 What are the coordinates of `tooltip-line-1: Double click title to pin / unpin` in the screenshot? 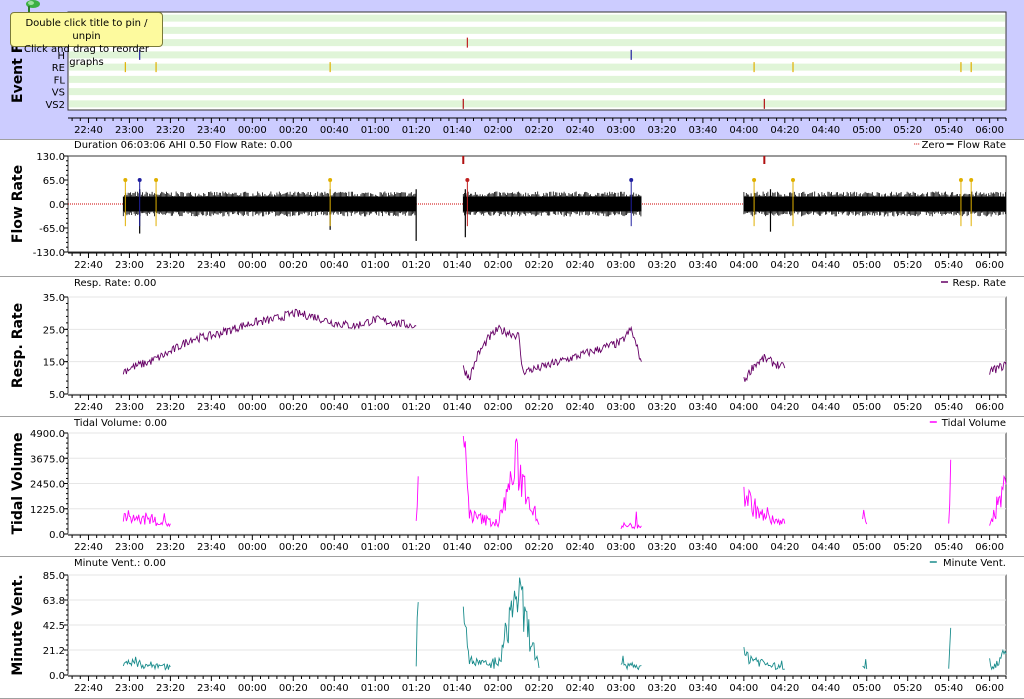 It's located at (86, 30).